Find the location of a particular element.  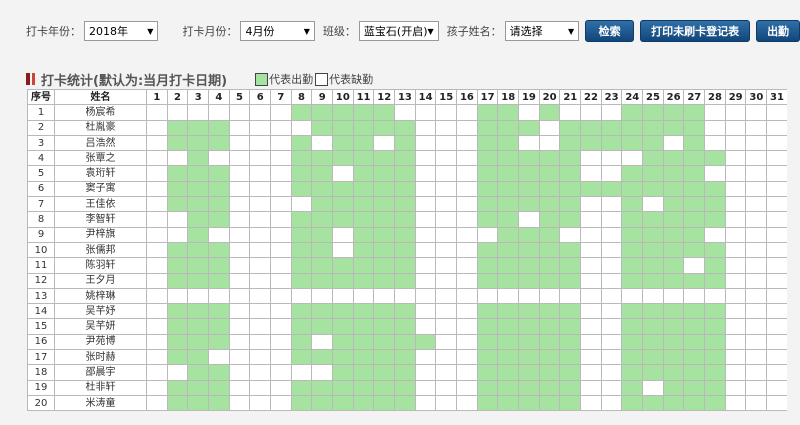

print-unswiped-button: 打印未刷卡登记表 is located at coordinates (695, 31).